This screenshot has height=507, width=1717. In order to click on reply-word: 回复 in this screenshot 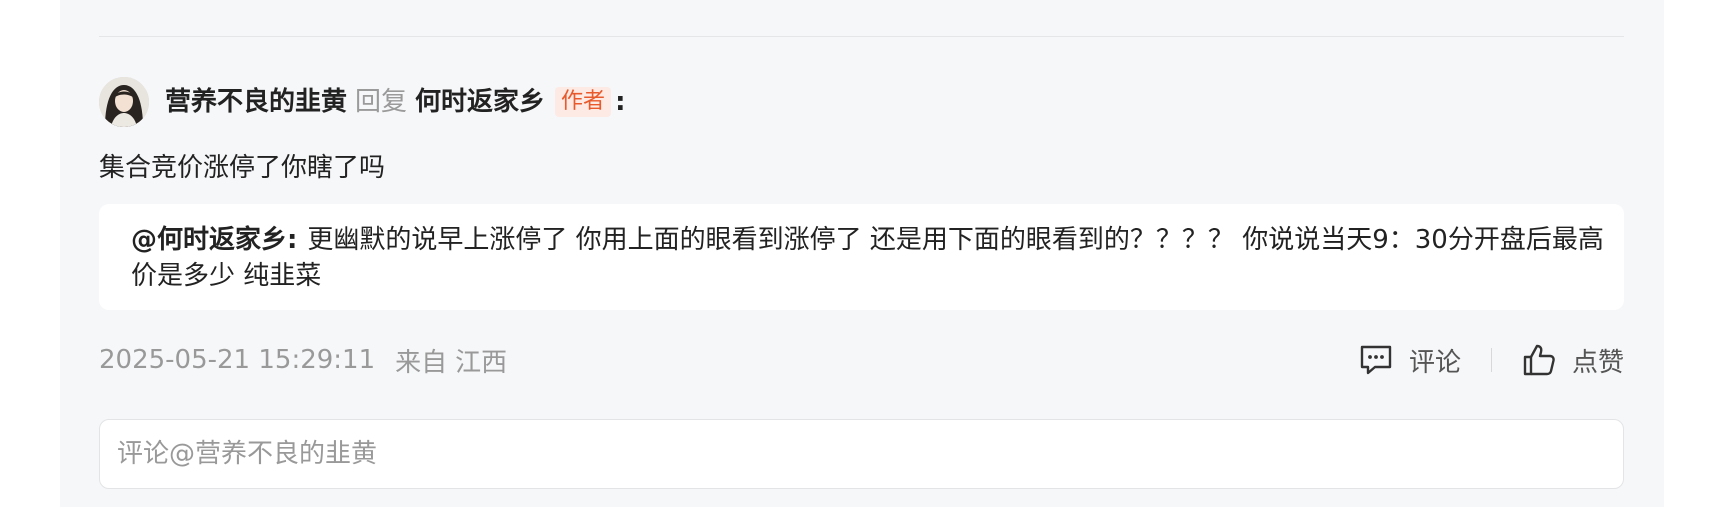, I will do `click(381, 102)`.